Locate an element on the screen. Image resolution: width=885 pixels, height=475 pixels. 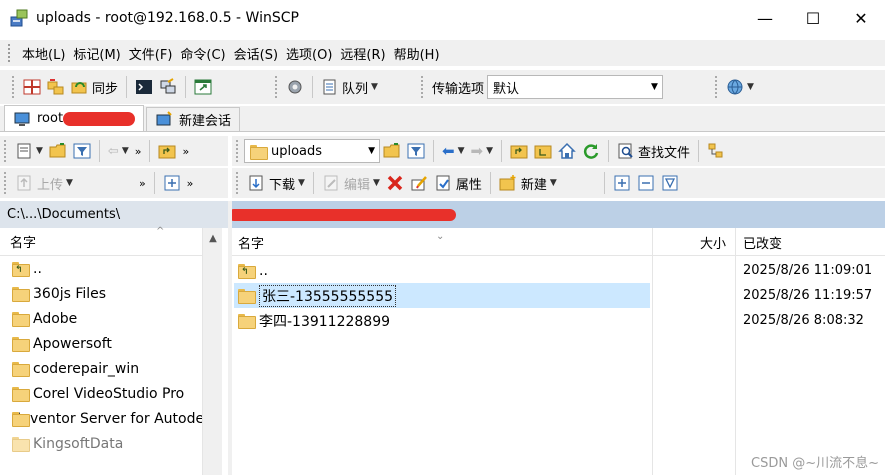
remote-directory-value: uploads is located at coordinates (297, 151).